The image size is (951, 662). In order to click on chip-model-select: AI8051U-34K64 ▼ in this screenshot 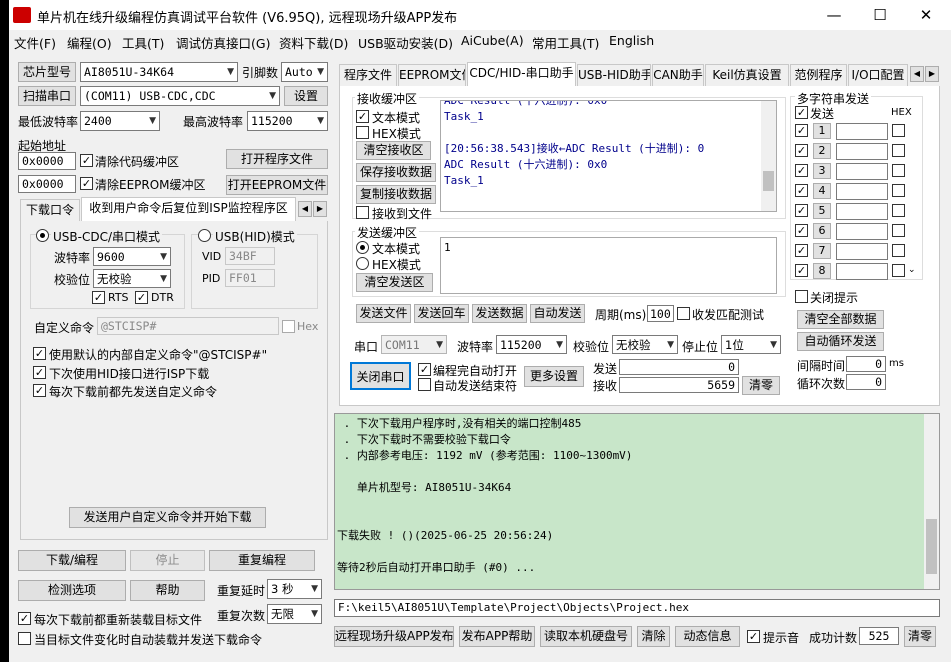, I will do `click(159, 72)`.